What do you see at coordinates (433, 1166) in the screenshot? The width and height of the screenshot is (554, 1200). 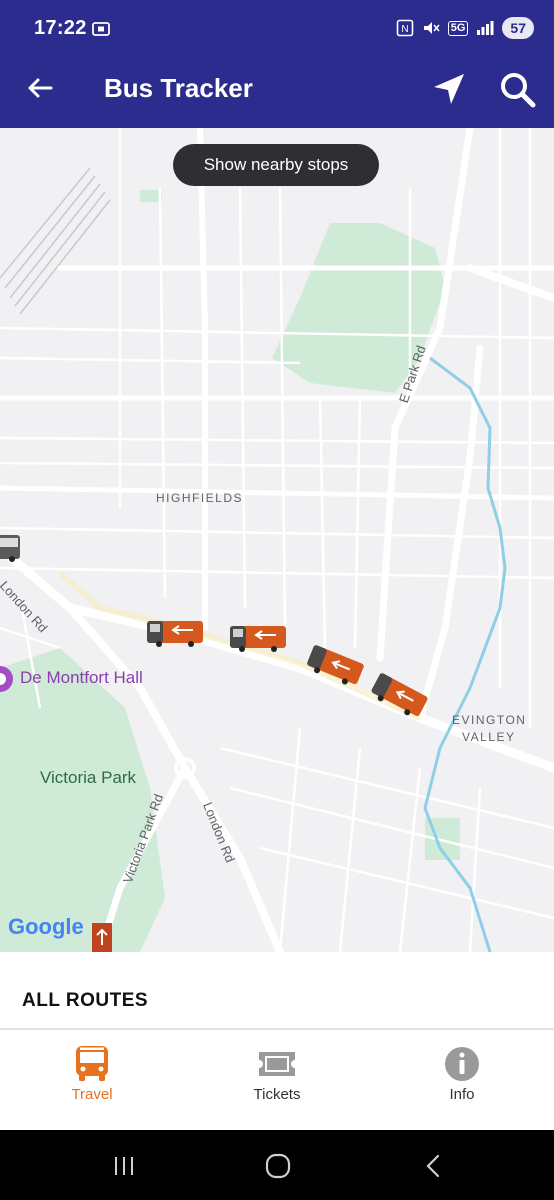 I see `back-nav-icon` at bounding box center [433, 1166].